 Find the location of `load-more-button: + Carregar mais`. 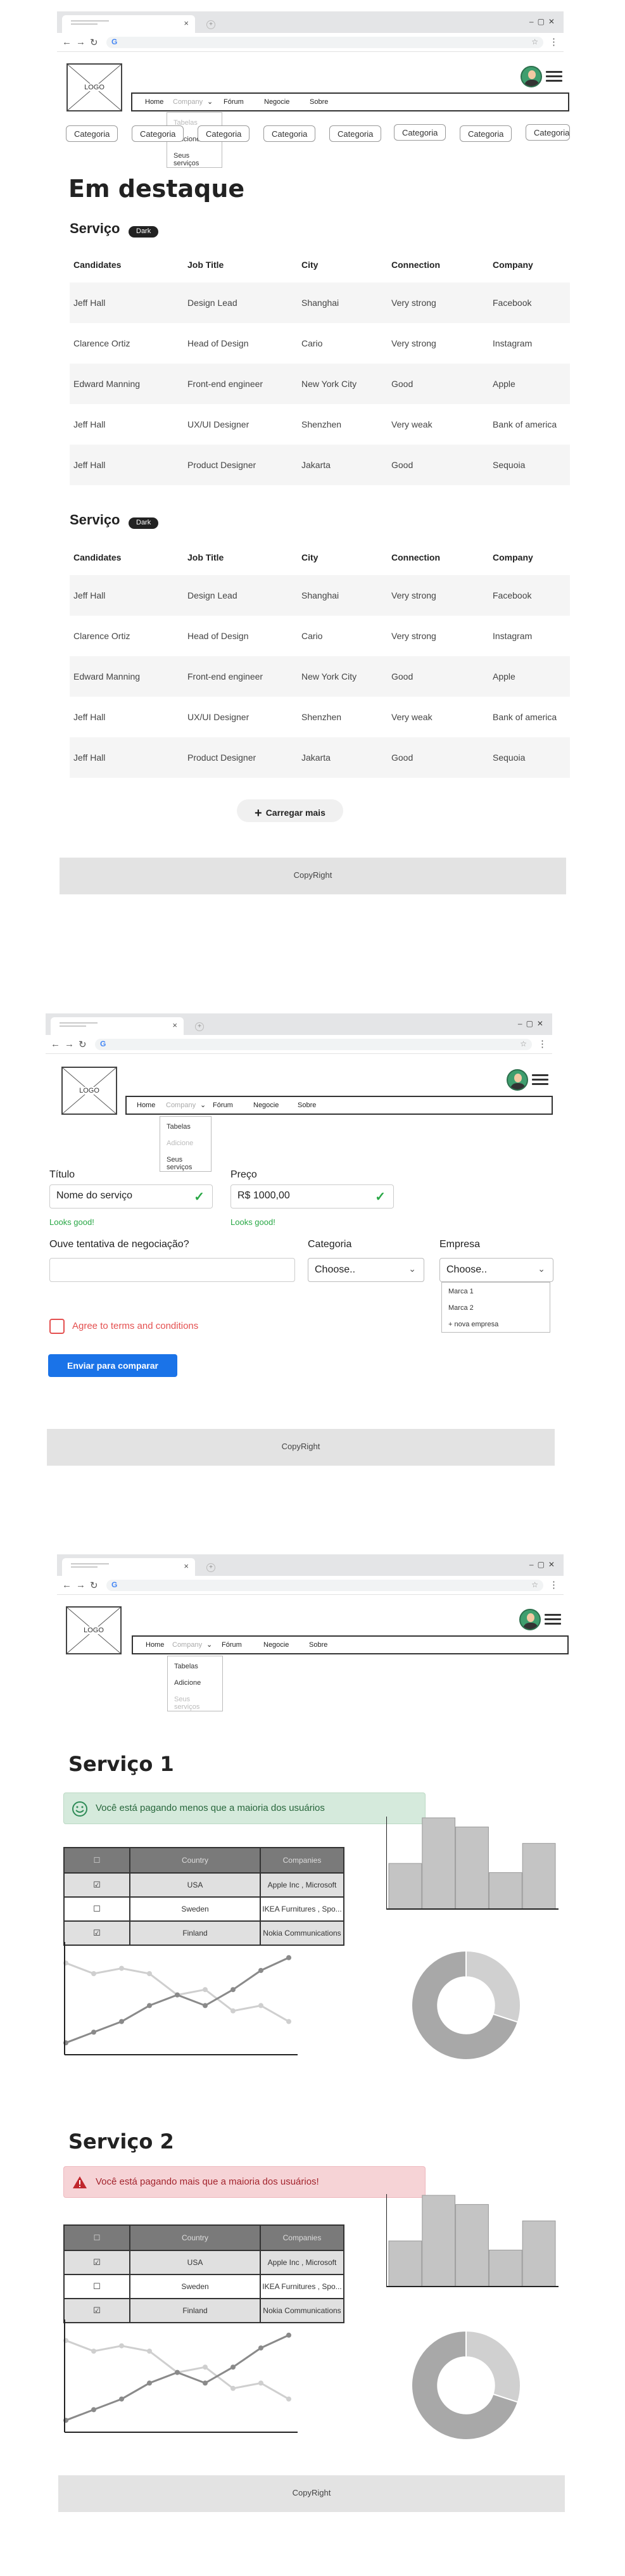

load-more-button: + Carregar mais is located at coordinates (290, 810).